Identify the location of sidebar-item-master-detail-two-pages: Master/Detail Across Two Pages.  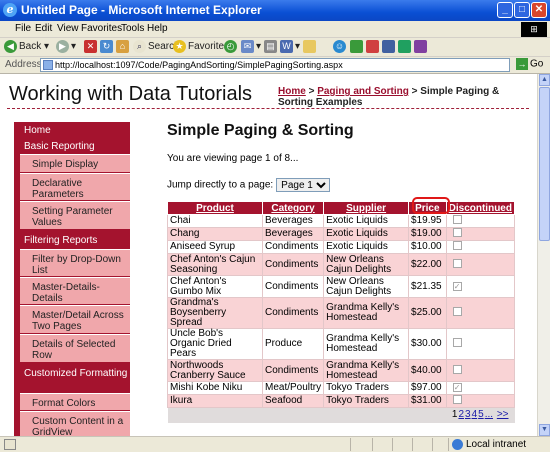
(75, 319).